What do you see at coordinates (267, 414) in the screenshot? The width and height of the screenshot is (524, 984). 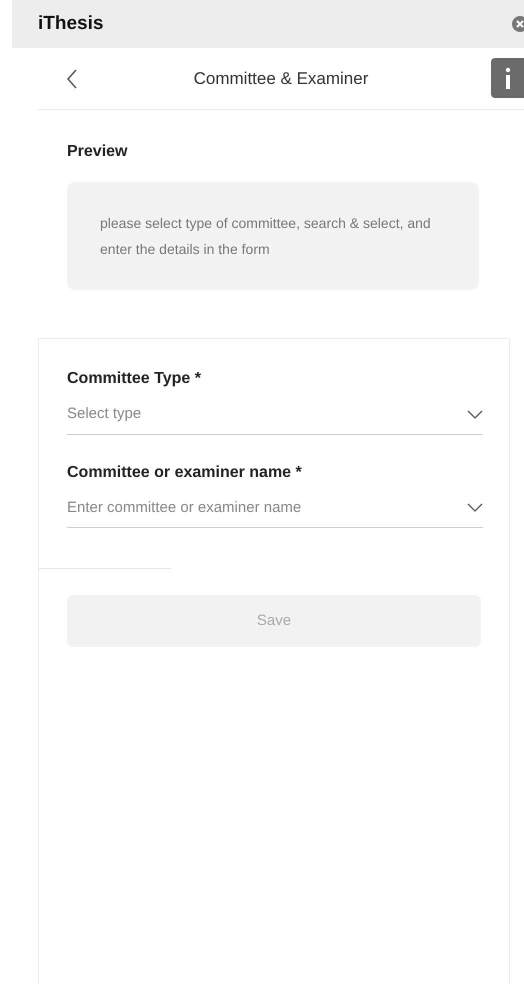 I see `dropdown-input: Select type` at bounding box center [267, 414].